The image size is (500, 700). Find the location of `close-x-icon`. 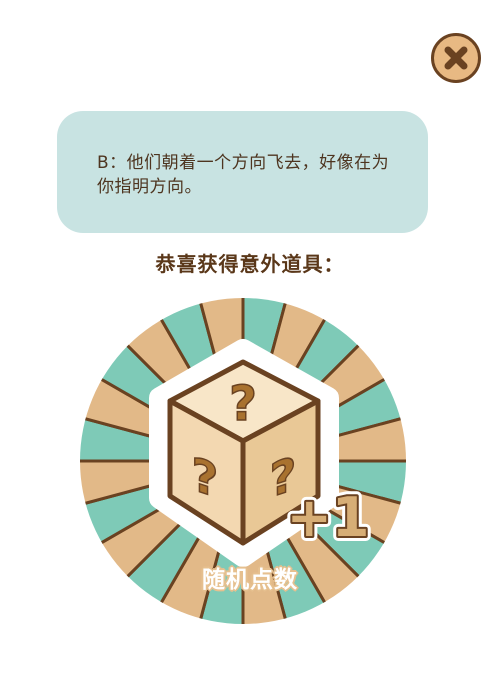

close-x-icon is located at coordinates (456, 58).